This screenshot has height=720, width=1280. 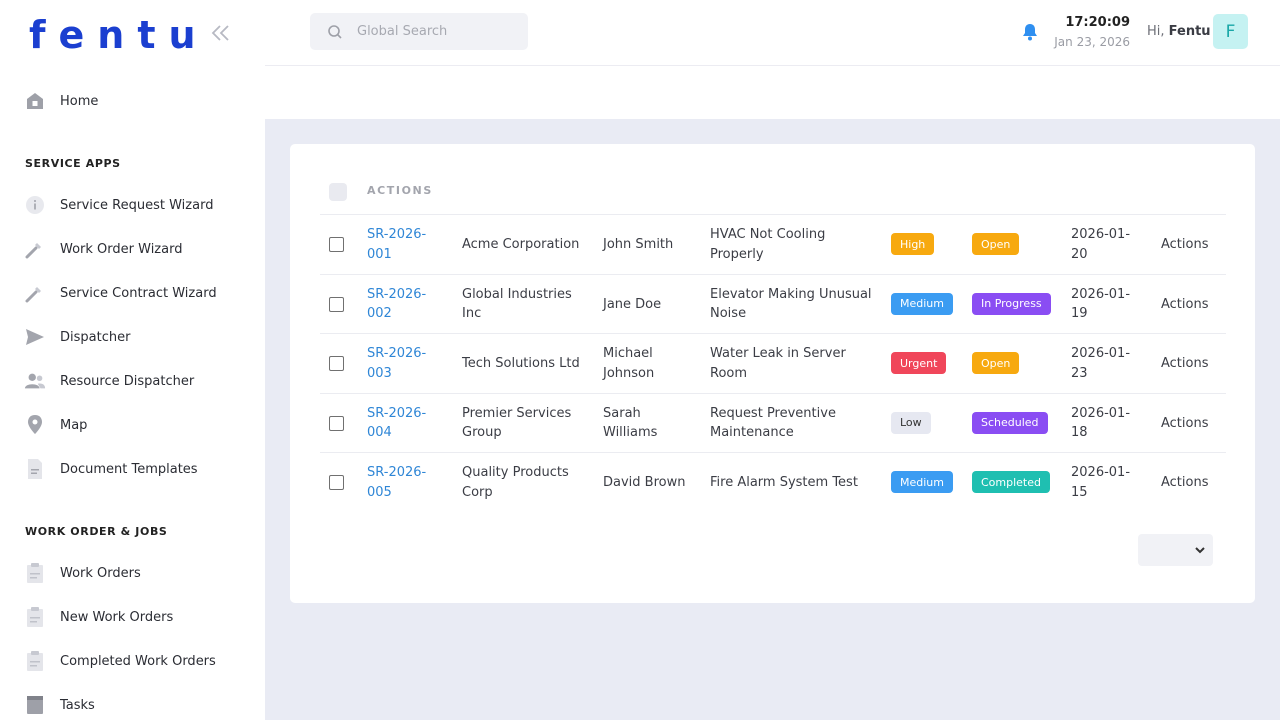 I want to click on sidebar-item-label: Dispatcher, so click(x=95, y=337).